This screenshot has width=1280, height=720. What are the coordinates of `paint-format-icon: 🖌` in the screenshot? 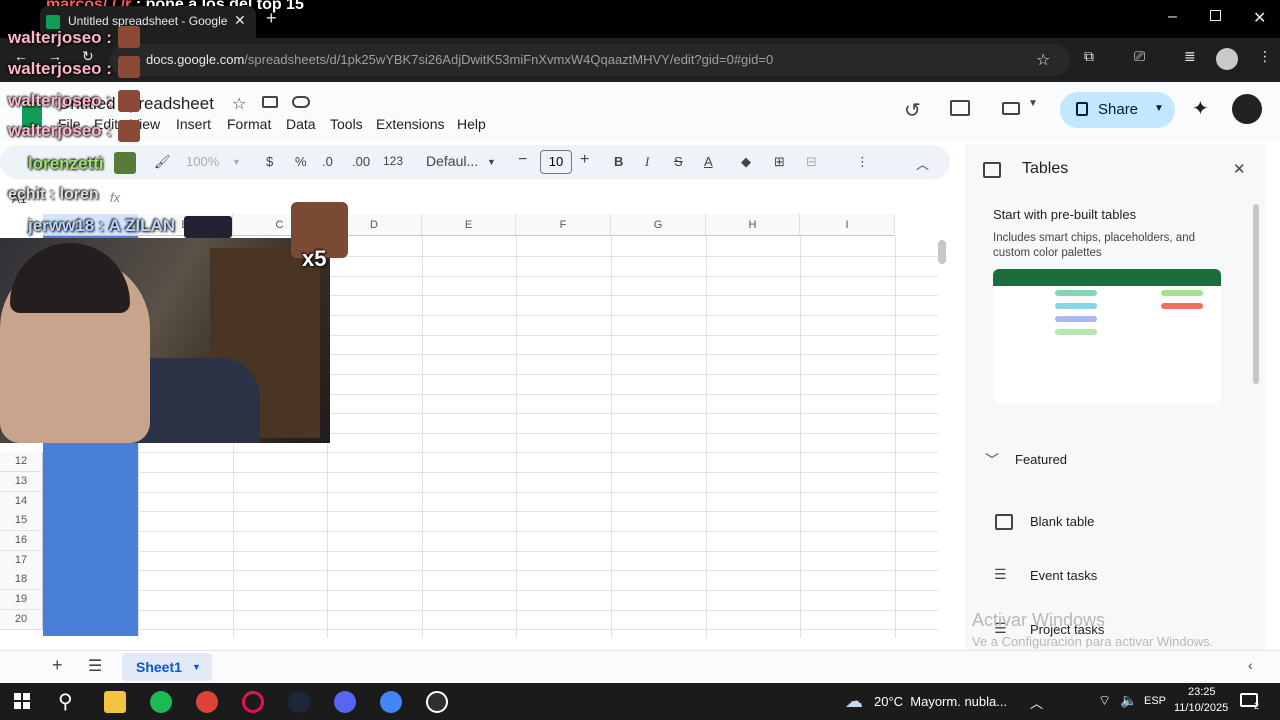 It's located at (162, 162).